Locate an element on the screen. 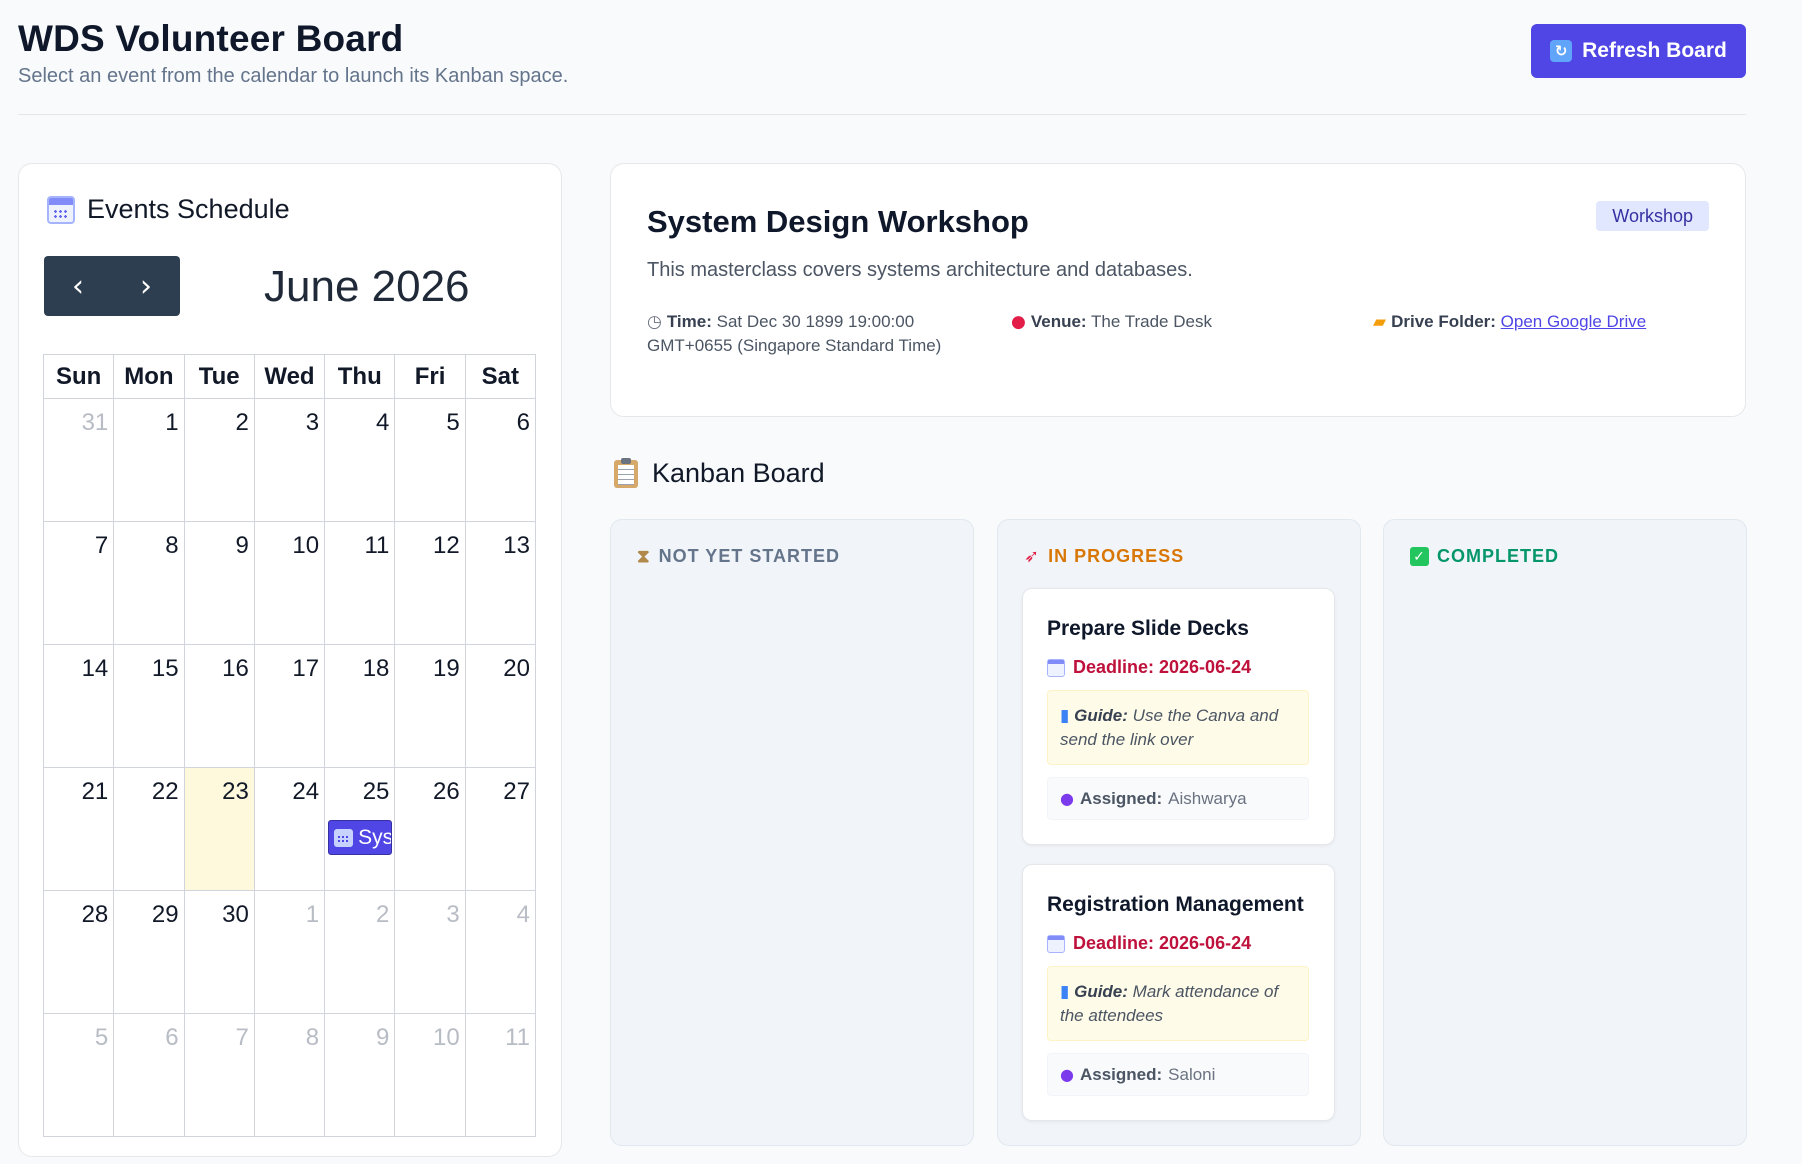 The image size is (1802, 1164). drive-label: Drive Folder: is located at coordinates (1443, 321).